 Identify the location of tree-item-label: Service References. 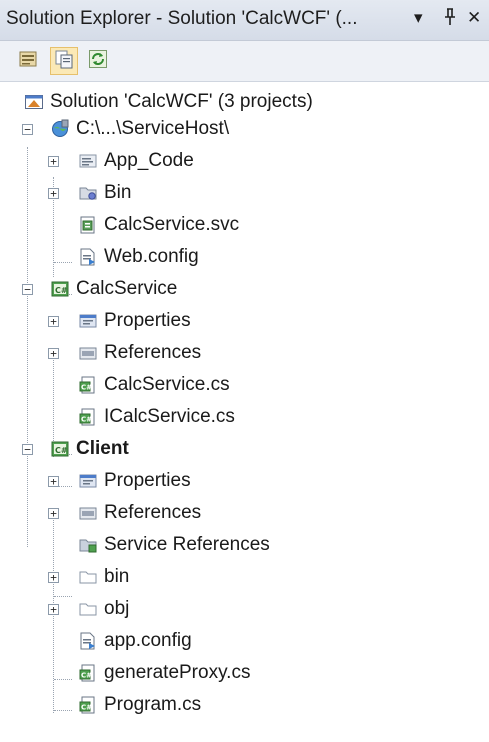
(187, 544).